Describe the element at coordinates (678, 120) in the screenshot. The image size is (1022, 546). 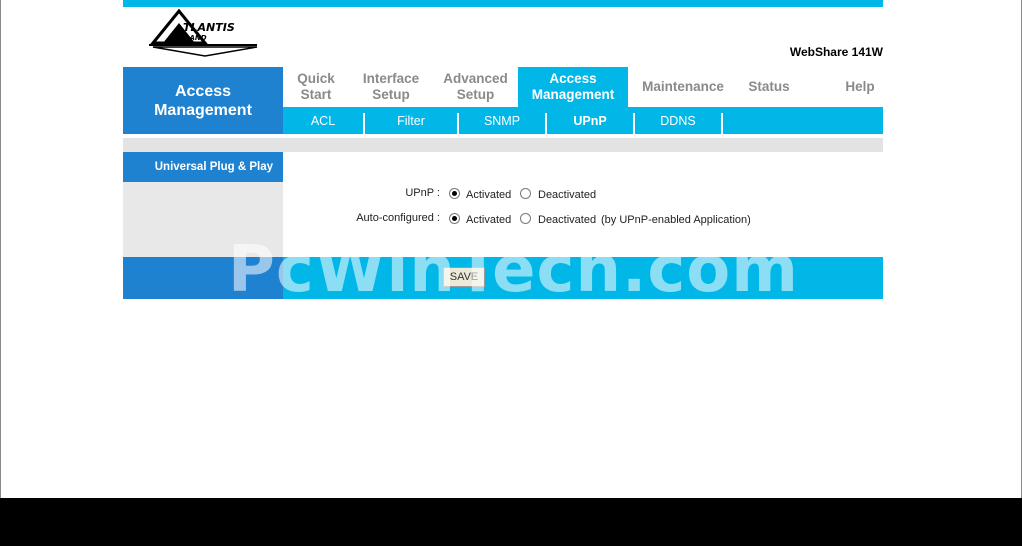
I see `subtab-ddns: DDNS` at that location.